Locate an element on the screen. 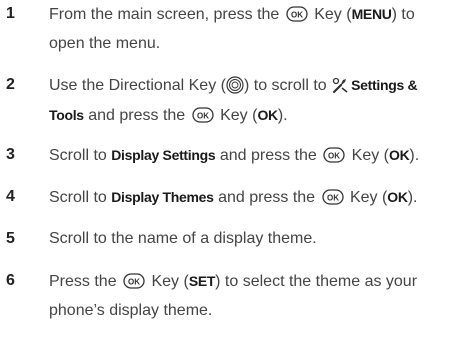 Image resolution: width=475 pixels, height=349 pixels. step-line: open the menu. is located at coordinates (261, 44).